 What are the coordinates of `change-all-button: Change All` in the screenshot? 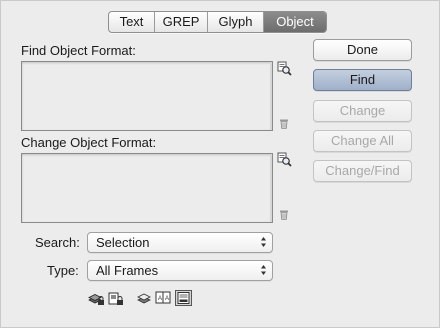 It's located at (362, 141).